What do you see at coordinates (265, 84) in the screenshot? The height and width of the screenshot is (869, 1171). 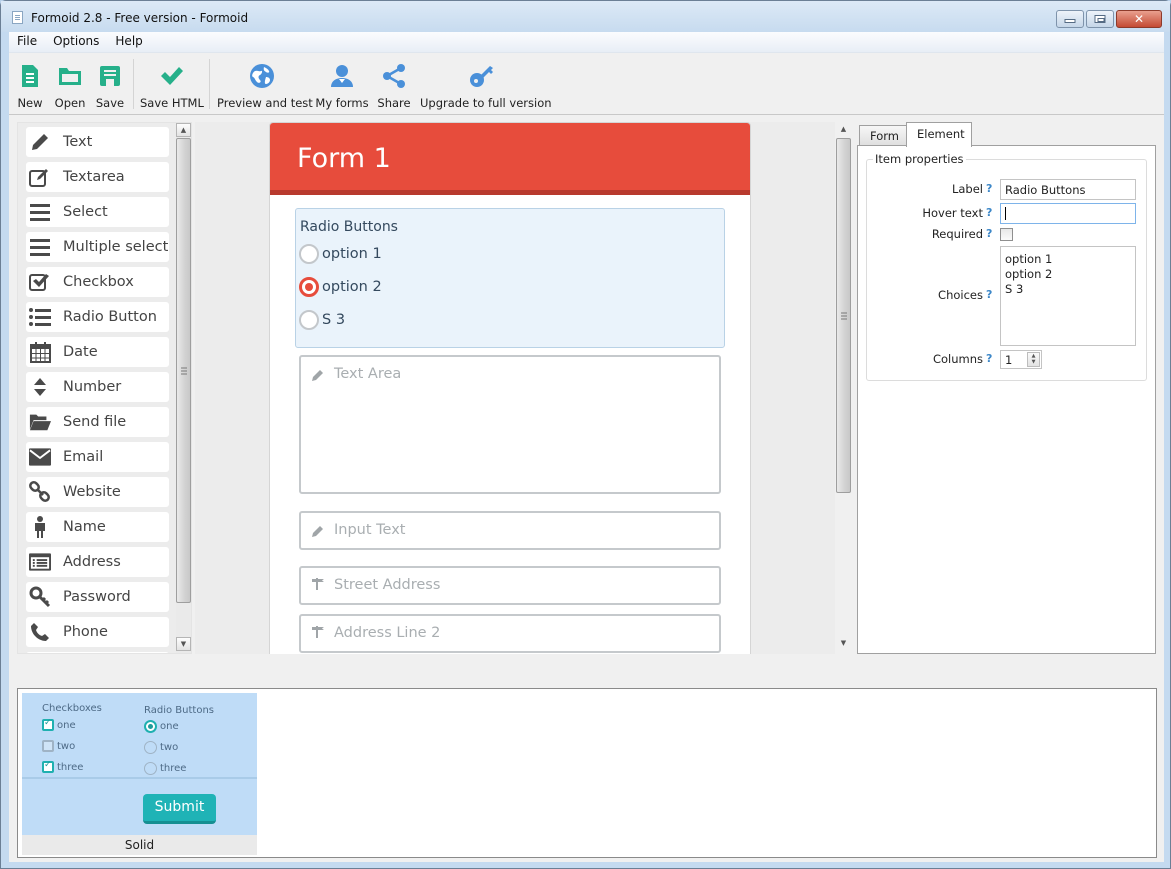 I see `preview-and-test-button: Preview and test` at bounding box center [265, 84].